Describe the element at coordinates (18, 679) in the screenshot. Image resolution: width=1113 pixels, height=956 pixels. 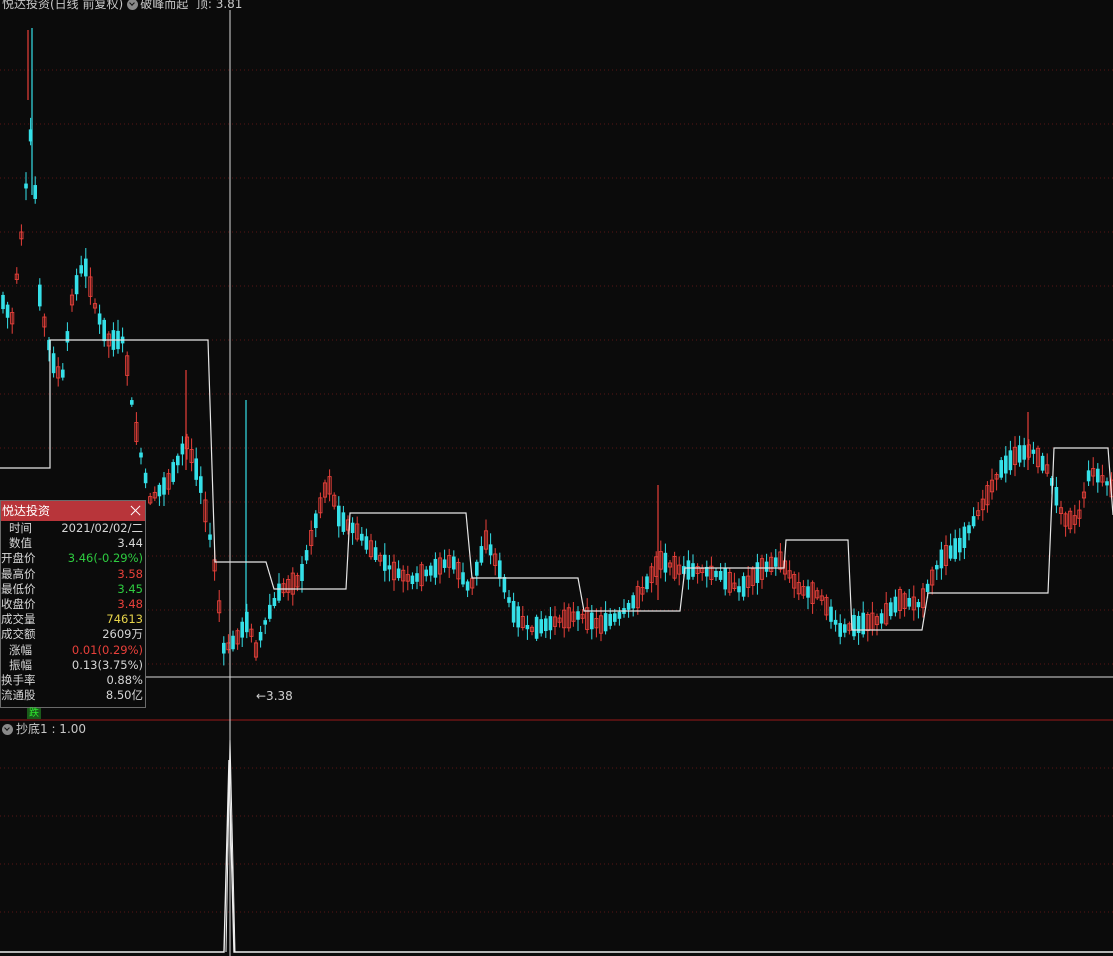
I see `info-row-key: 换手率` at that location.